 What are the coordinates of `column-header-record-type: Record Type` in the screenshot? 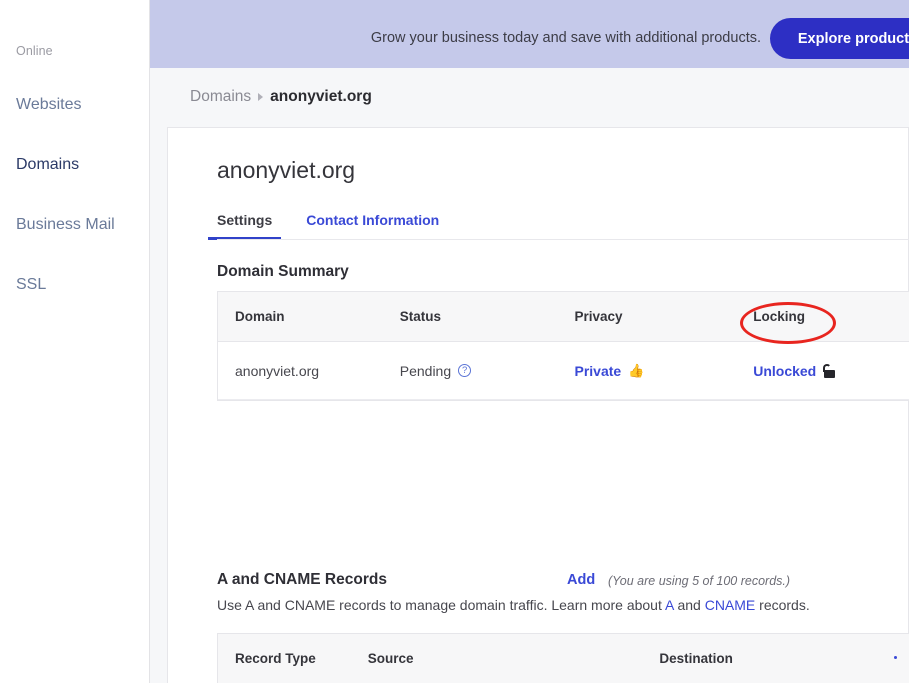 It's located at (275, 658).